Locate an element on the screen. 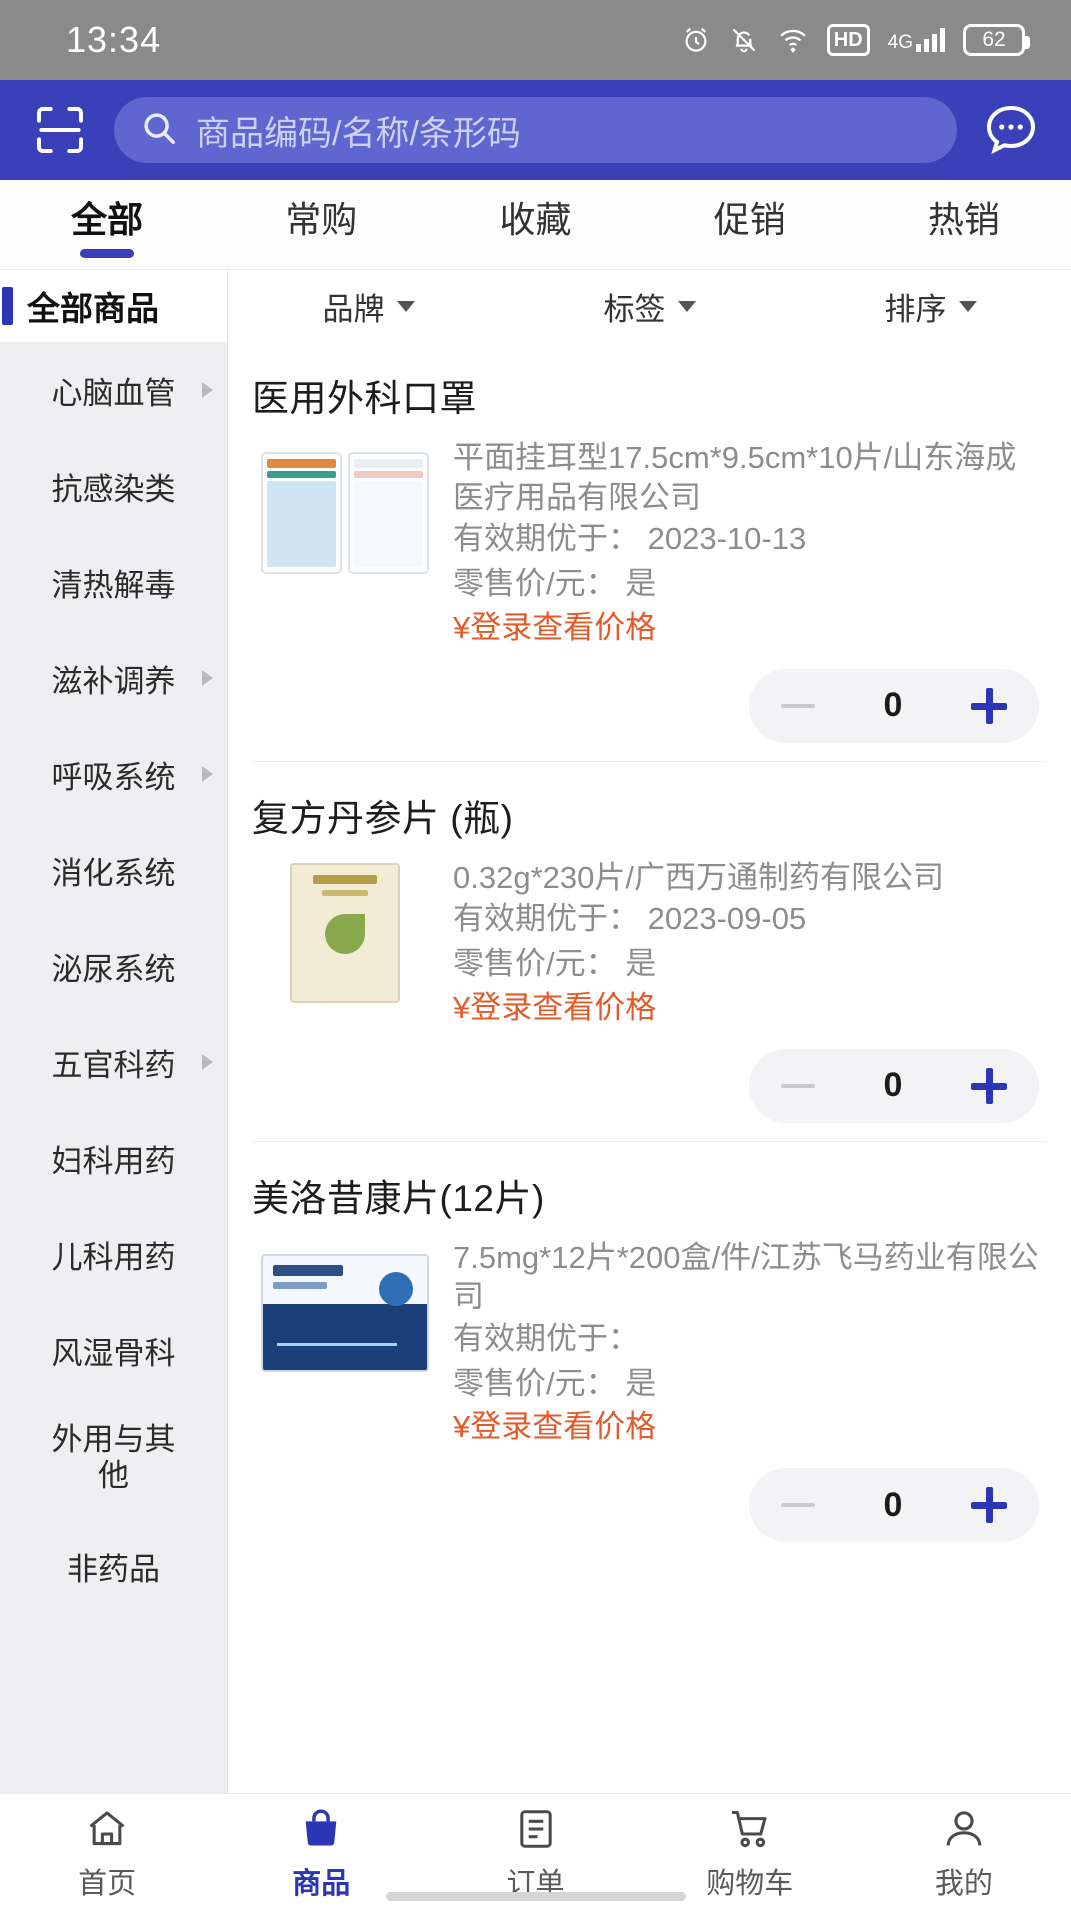 The width and height of the screenshot is (1071, 1911). status-icons: HD 4G 62 is located at coordinates (855, 40).